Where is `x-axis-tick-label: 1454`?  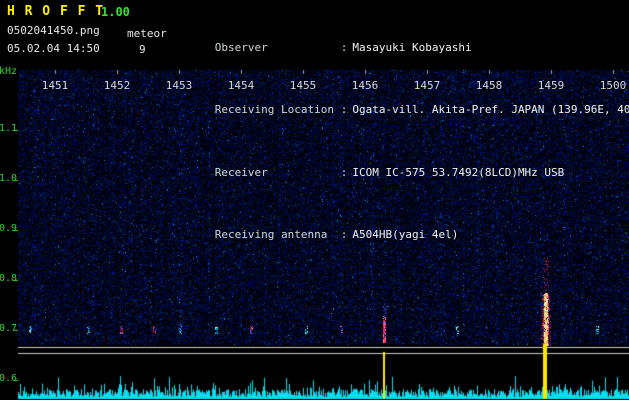
x-axis-tick-label: 1454 is located at coordinates (241, 85).